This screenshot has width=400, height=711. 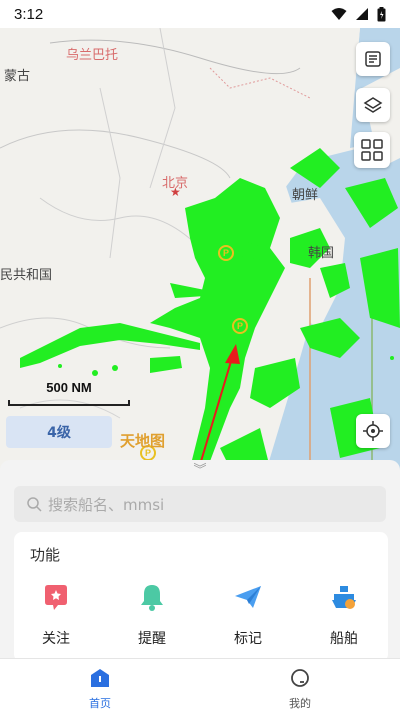 What do you see at coordinates (56, 597) in the screenshot?
I see `star-heart-icon` at bounding box center [56, 597].